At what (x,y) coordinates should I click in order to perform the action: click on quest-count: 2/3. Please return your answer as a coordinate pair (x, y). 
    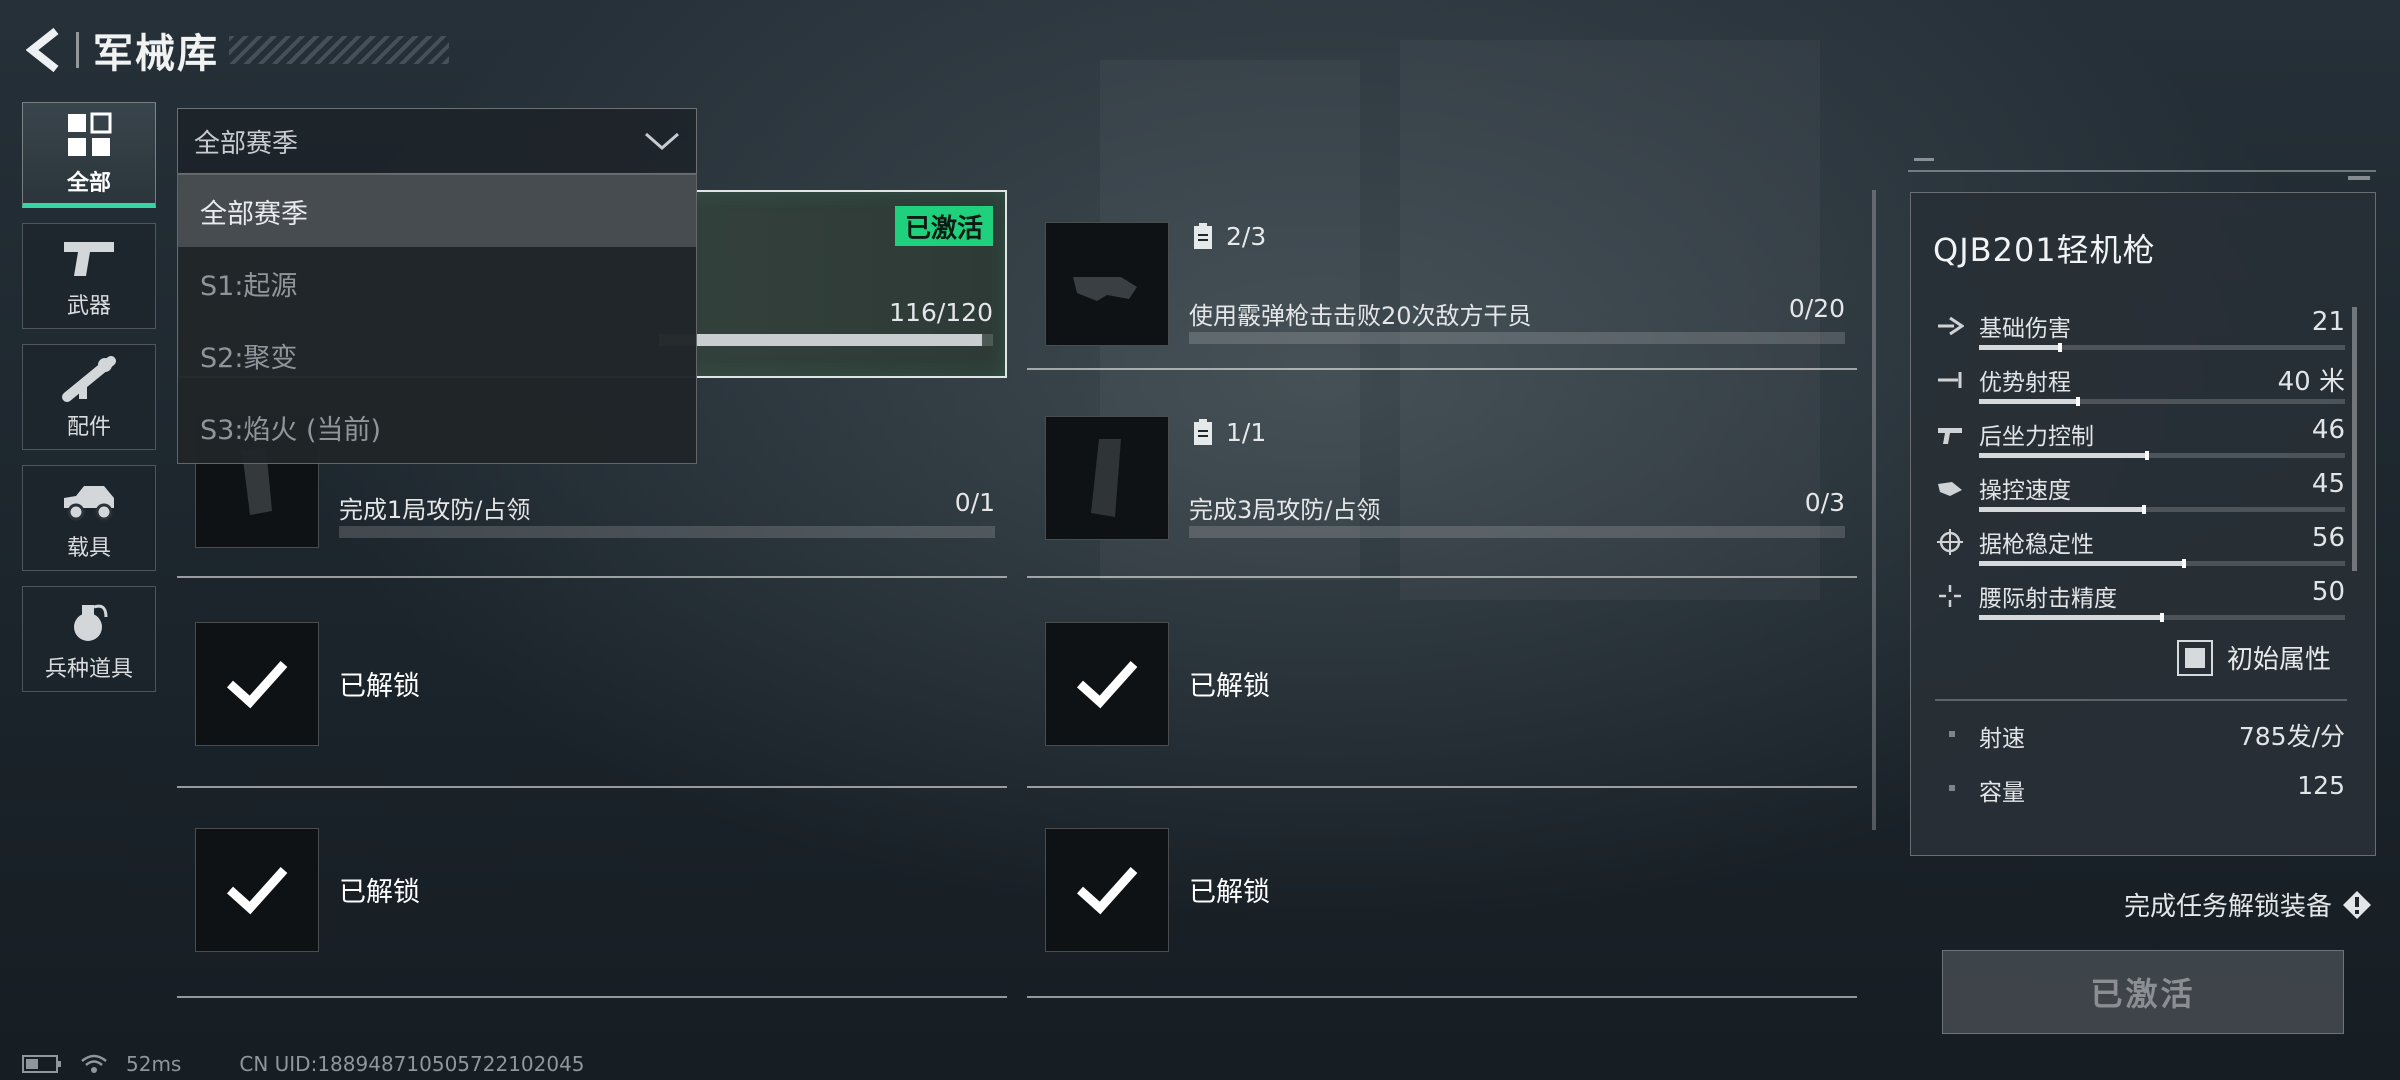
    Looking at the image, I should click on (1229, 236).